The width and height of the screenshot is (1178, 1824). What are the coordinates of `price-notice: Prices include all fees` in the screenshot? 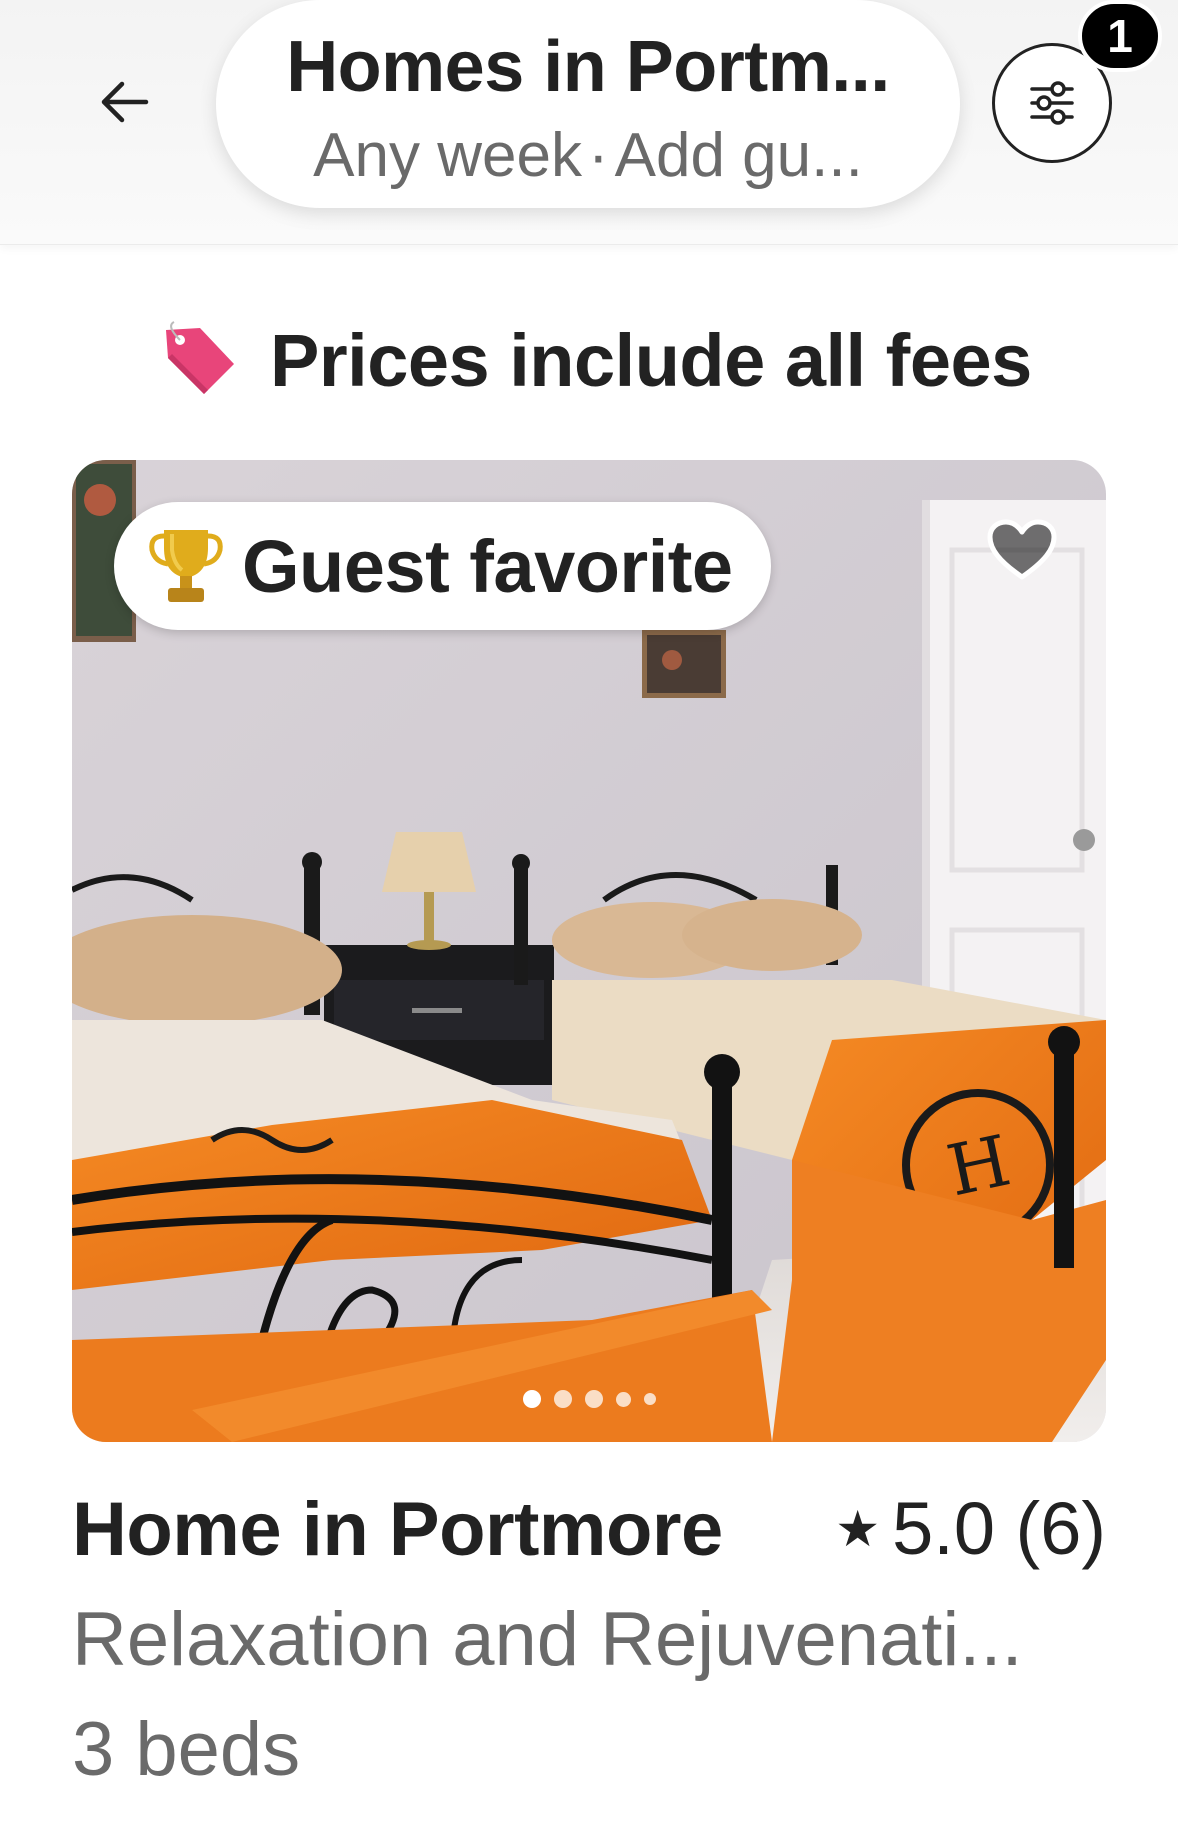 It's located at (596, 360).